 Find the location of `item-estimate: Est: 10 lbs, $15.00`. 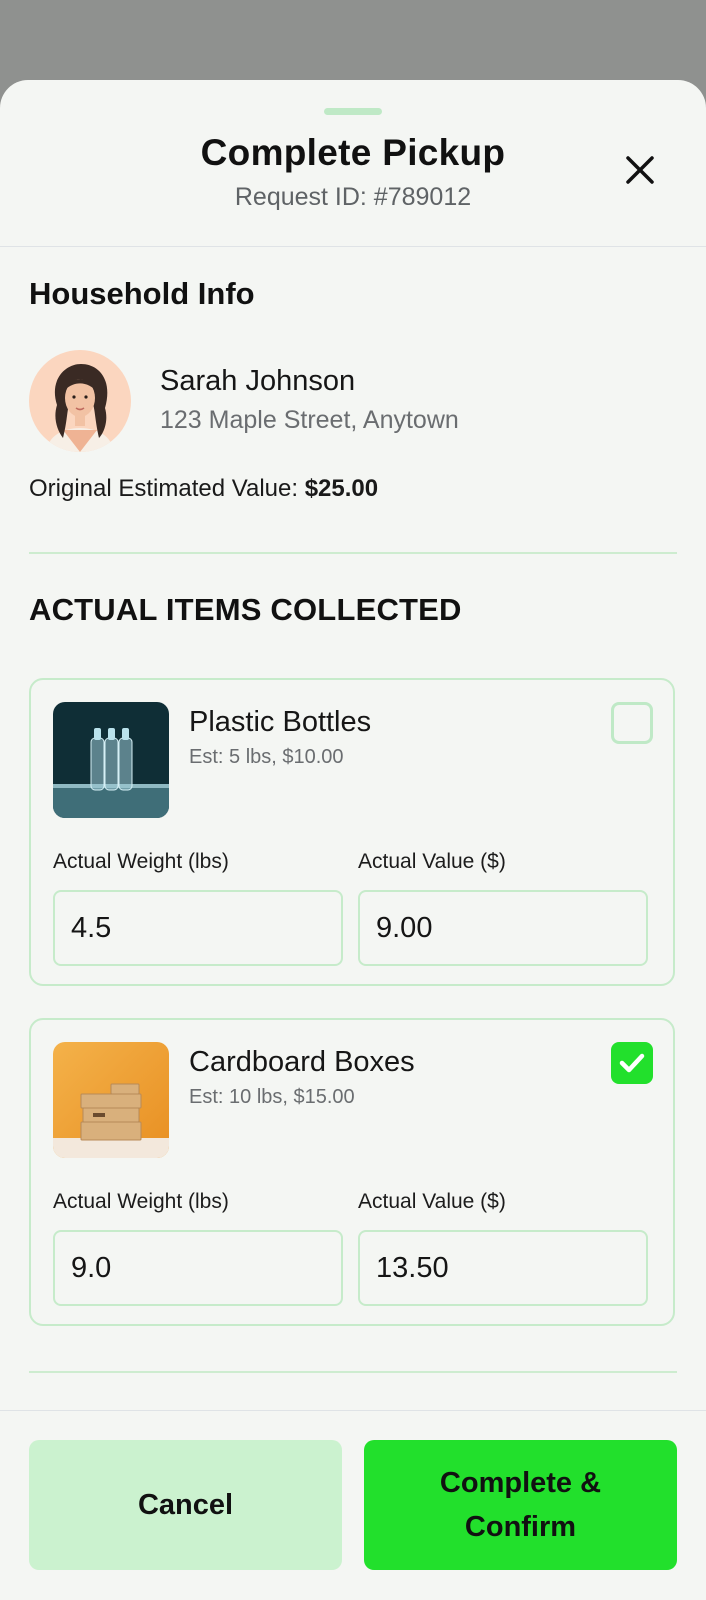

item-estimate: Est: 10 lbs, $15.00 is located at coordinates (272, 1097).